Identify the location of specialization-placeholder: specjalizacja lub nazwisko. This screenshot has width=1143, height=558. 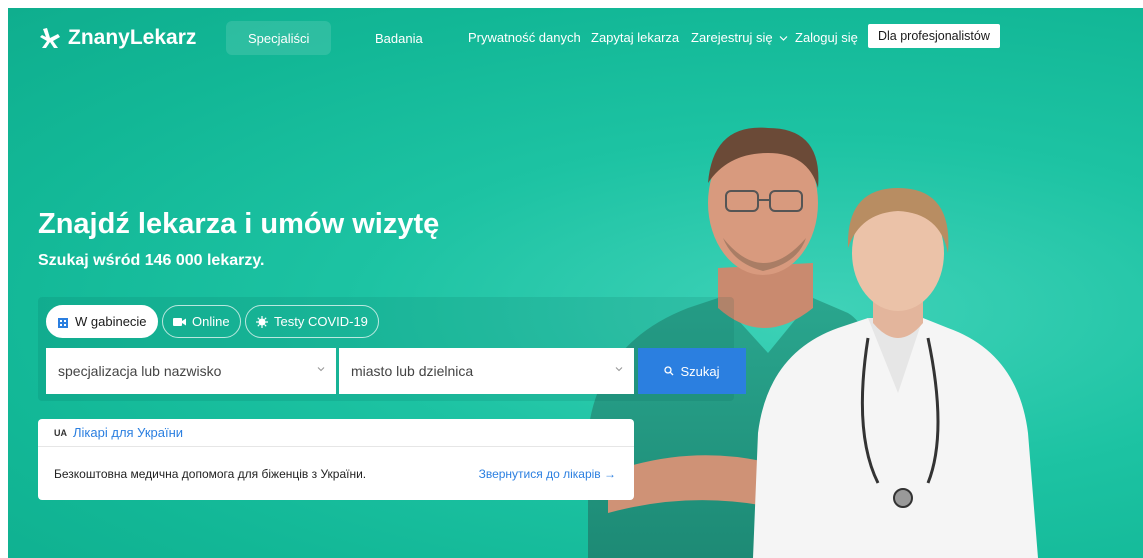
(140, 371).